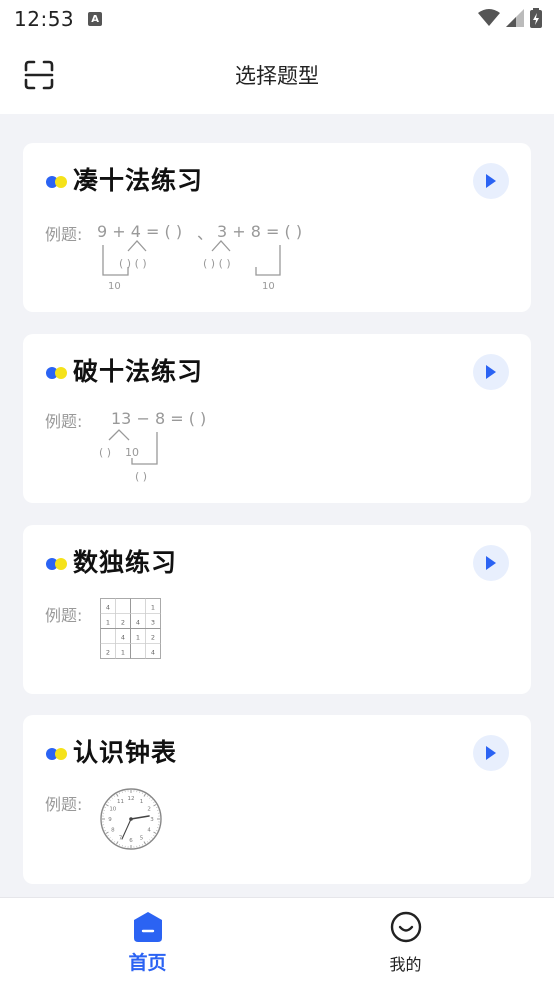 The image size is (554, 984). What do you see at coordinates (112, 810) in the screenshot?
I see `clock-number: 10` at bounding box center [112, 810].